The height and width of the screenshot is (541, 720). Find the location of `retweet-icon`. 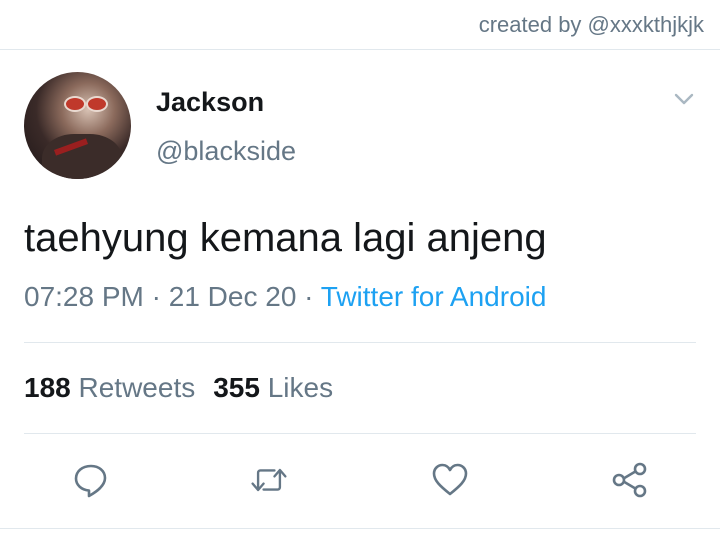

retweet-icon is located at coordinates (269, 480).